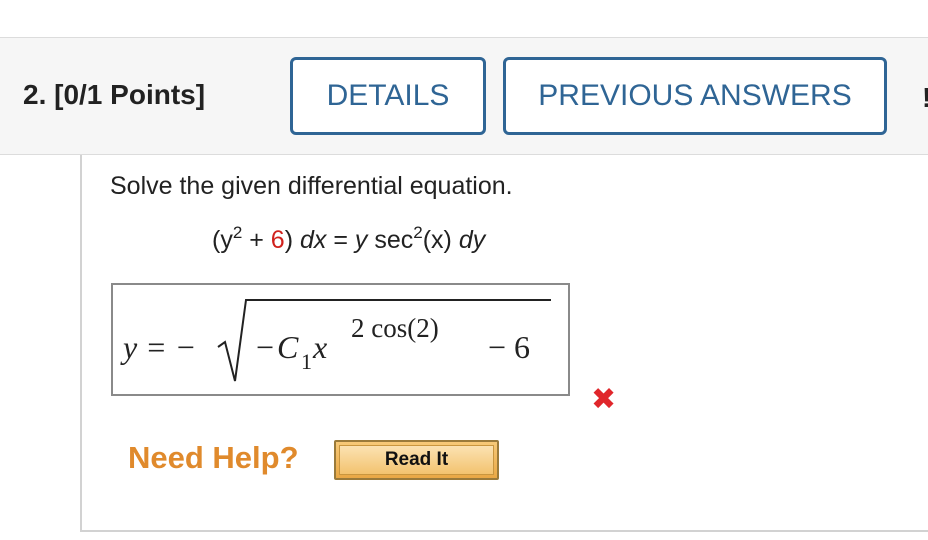  What do you see at coordinates (311, 186) in the screenshot?
I see `problem-prompt: Solve the given differential equation.` at bounding box center [311, 186].